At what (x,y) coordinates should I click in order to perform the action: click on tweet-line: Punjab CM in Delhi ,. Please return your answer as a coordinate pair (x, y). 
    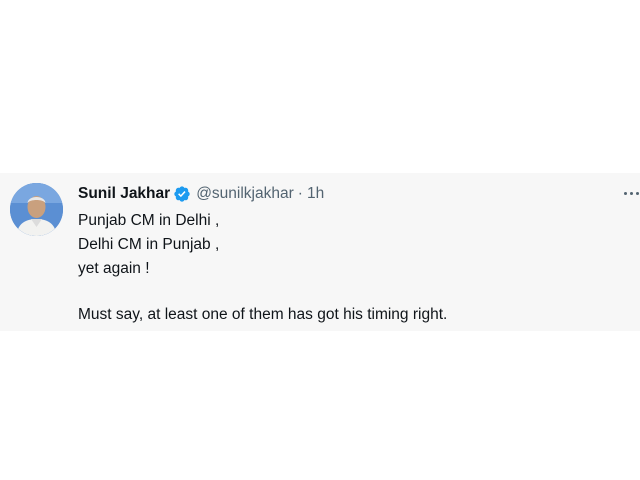
    Looking at the image, I should click on (149, 220).